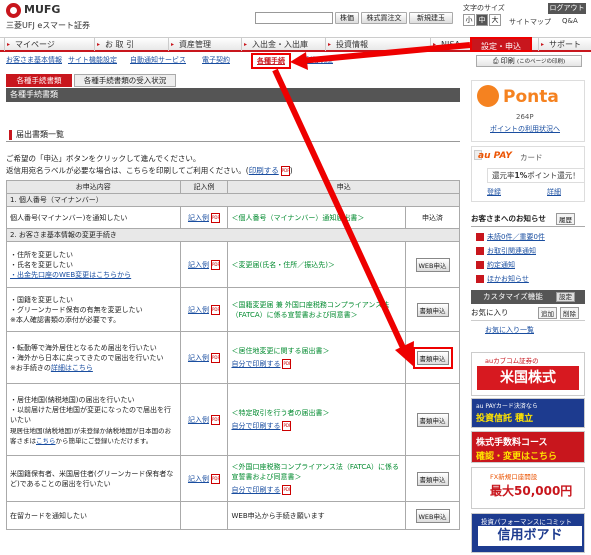  What do you see at coordinates (501, 265) in the screenshot?
I see `notice-item-label: 約定通知` at bounding box center [501, 265].